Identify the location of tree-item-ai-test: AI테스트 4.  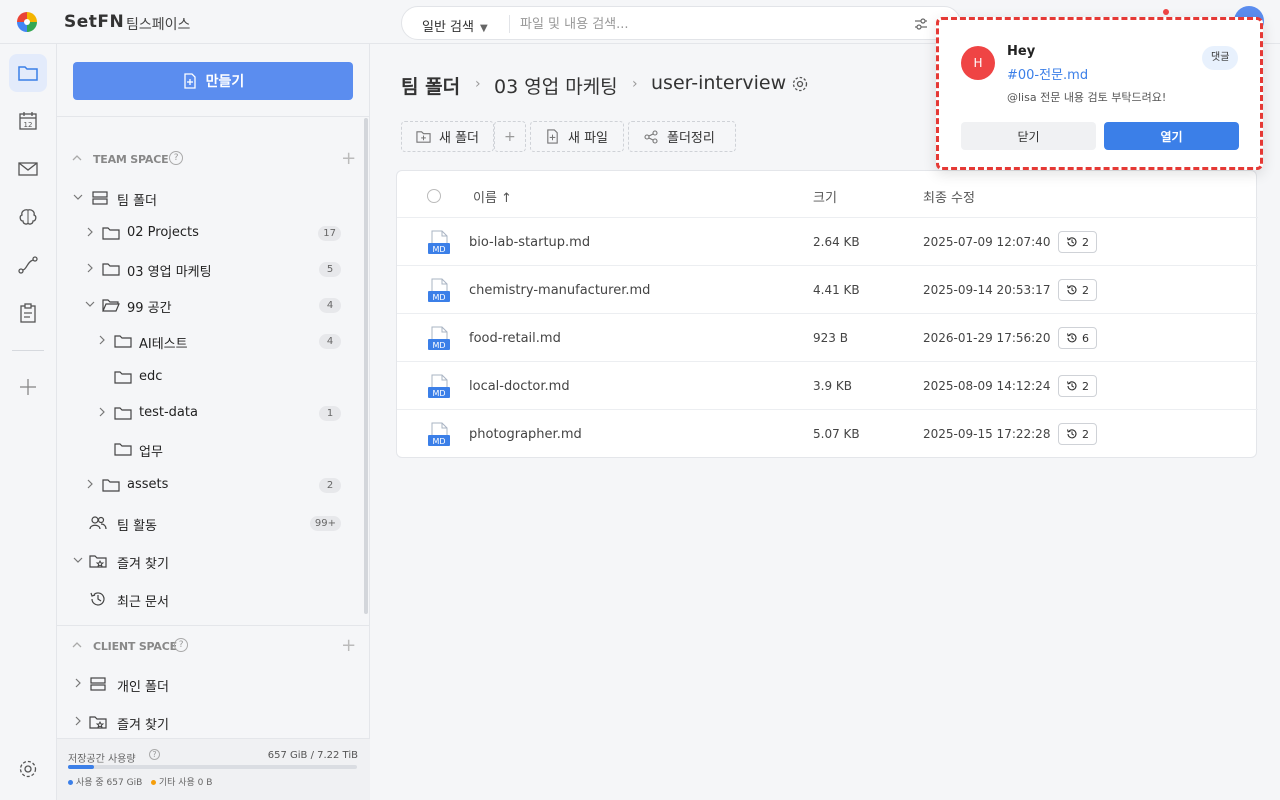
(219, 341).